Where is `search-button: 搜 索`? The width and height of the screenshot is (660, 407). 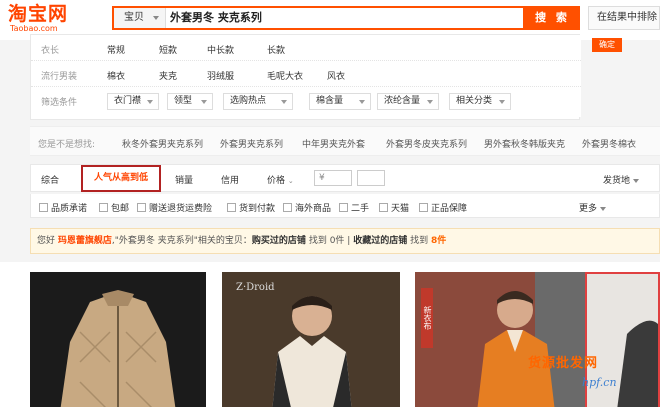 search-button: 搜 索 is located at coordinates (552, 18).